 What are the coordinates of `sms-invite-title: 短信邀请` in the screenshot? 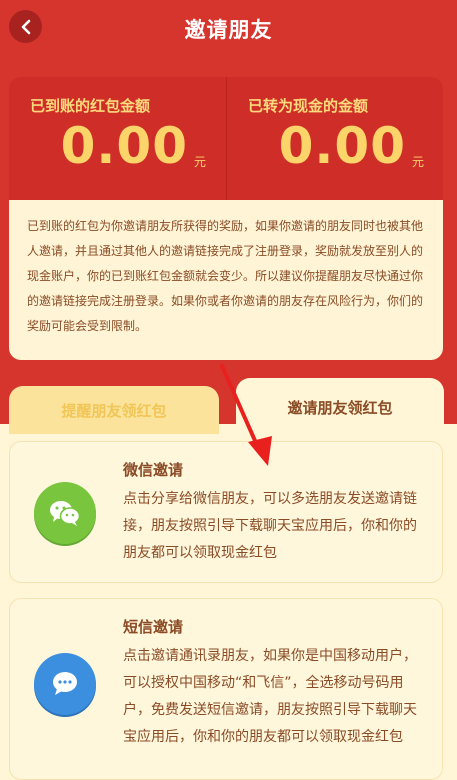 It's located at (153, 627).